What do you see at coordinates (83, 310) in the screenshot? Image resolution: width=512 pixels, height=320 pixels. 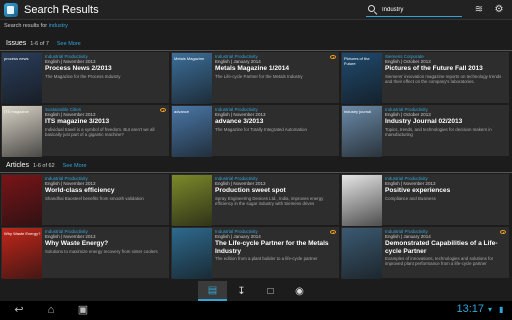 I see `recent-apps-icon: ▣` at bounding box center [83, 310].